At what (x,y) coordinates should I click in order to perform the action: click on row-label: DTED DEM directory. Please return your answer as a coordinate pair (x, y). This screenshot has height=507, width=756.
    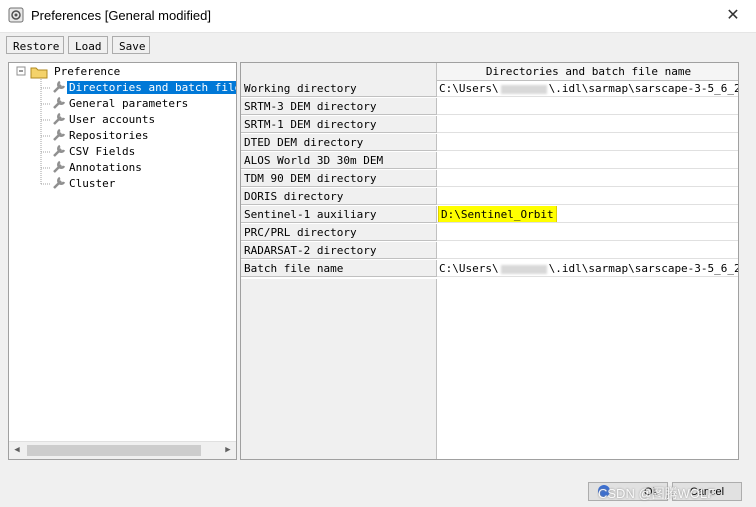
    Looking at the image, I should click on (339, 142).